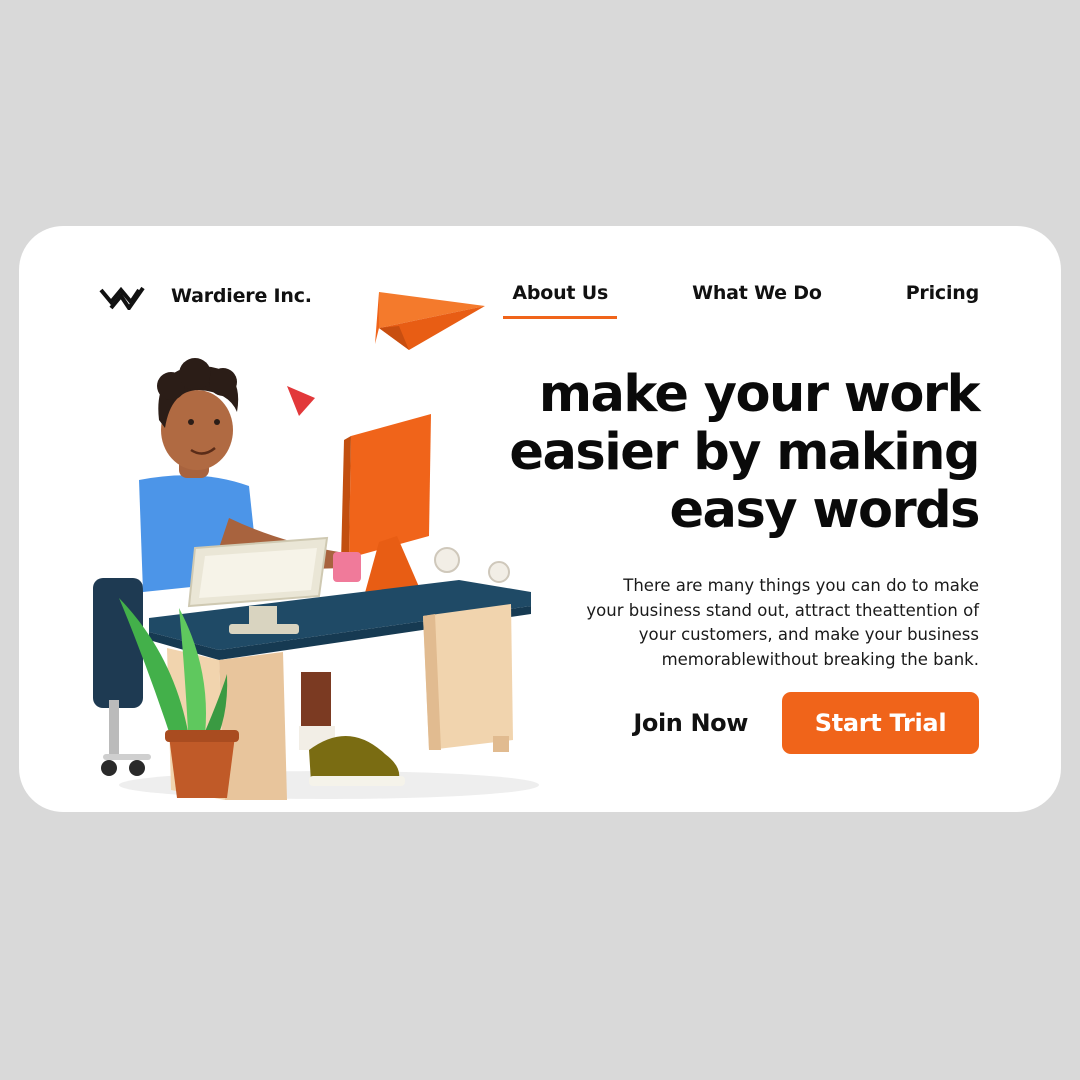  What do you see at coordinates (880, 723) in the screenshot?
I see `start-trial-button: Start Trial` at bounding box center [880, 723].